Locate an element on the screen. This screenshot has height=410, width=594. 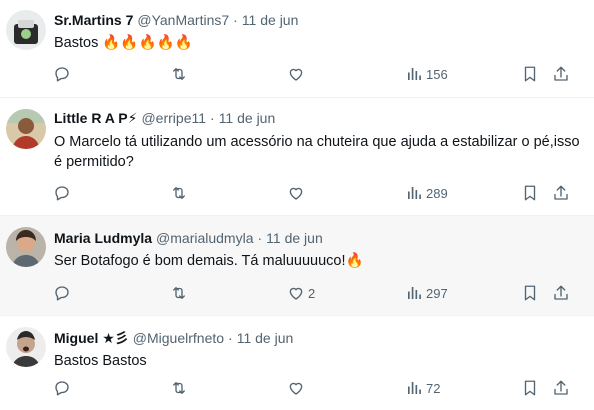
tweet-header: Maria Ludmyla @marialudmyla · 11 de jun is located at coordinates (188, 238).